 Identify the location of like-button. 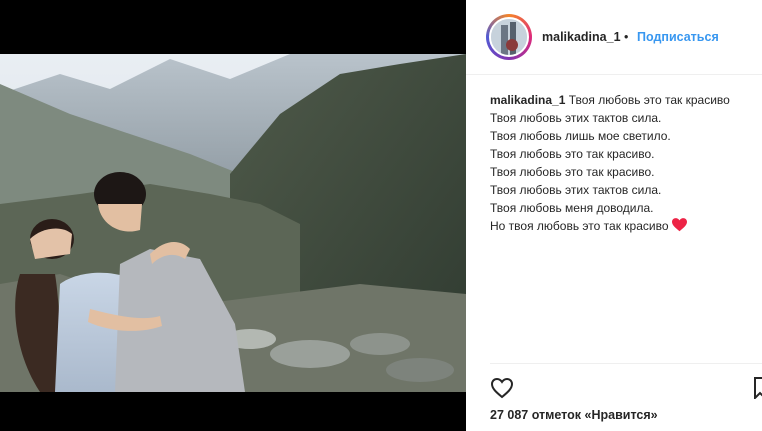
(502, 388).